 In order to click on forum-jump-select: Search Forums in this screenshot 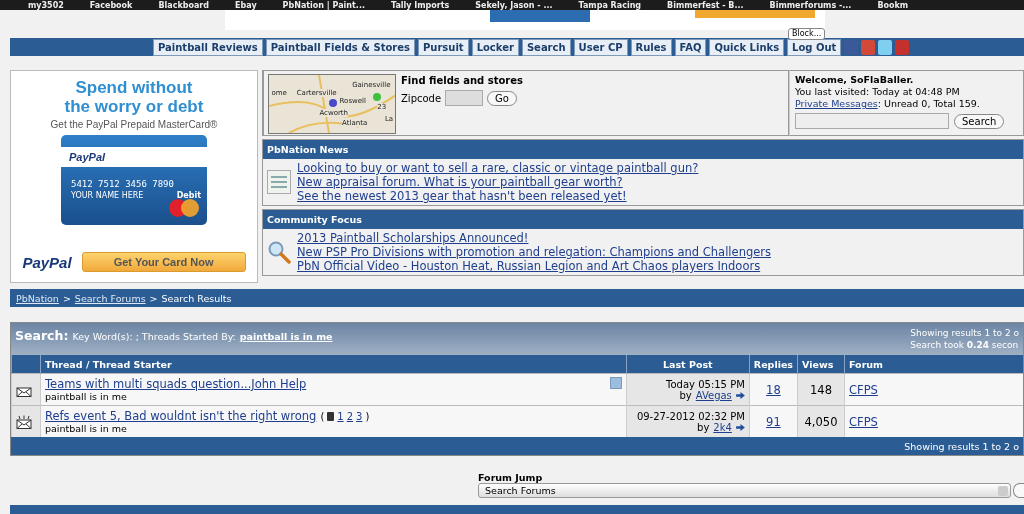, I will do `click(744, 490)`.